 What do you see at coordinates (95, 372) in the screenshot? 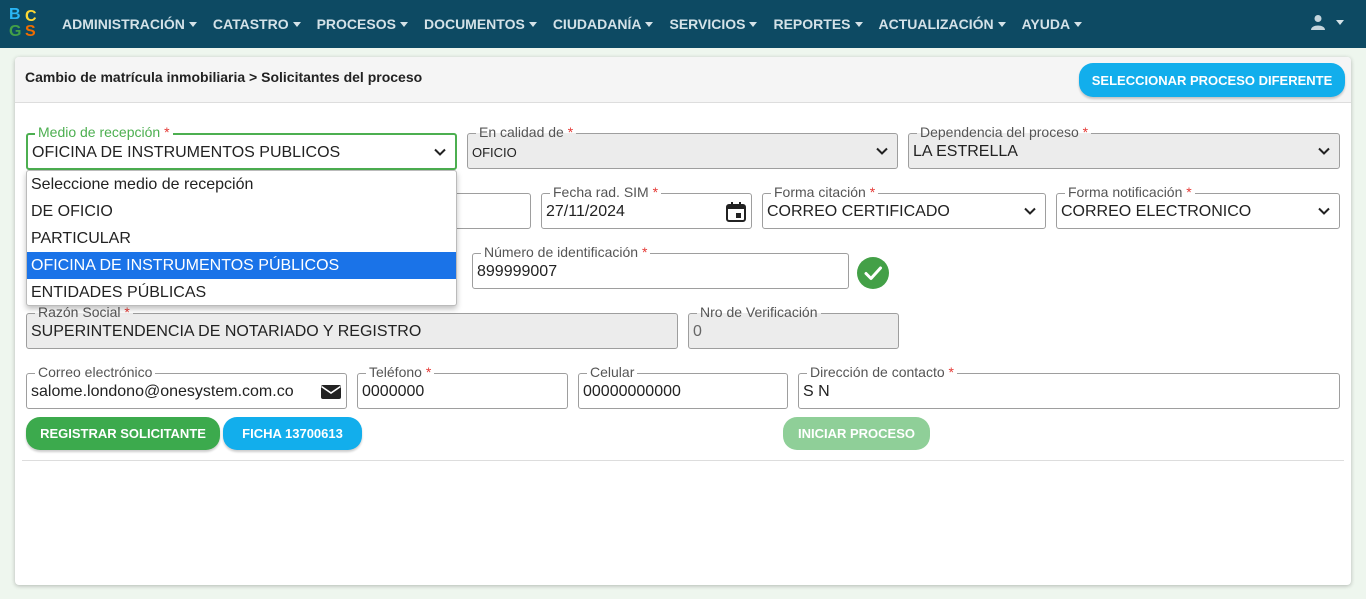
I see `correo-label: Correo electrónico` at bounding box center [95, 372].